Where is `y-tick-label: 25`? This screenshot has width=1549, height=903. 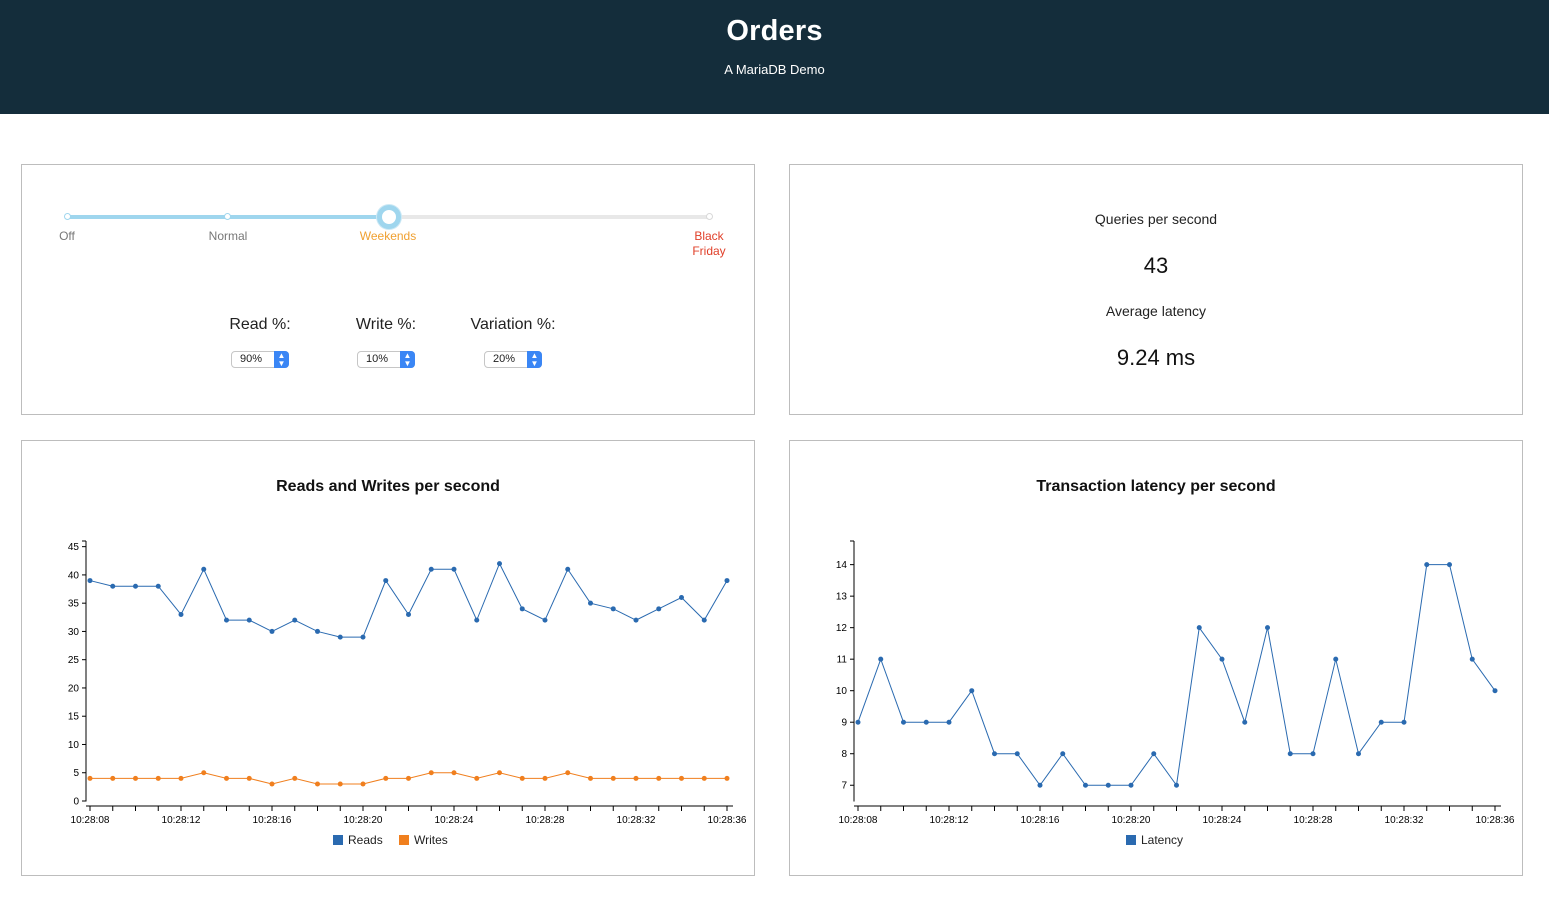 y-tick-label: 25 is located at coordinates (74, 660).